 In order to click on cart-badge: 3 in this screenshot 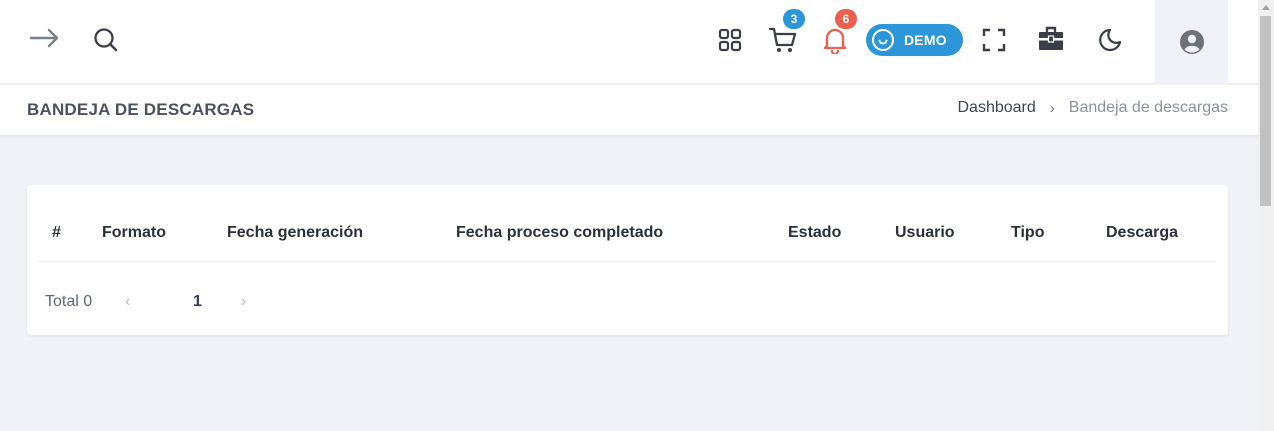, I will do `click(794, 19)`.